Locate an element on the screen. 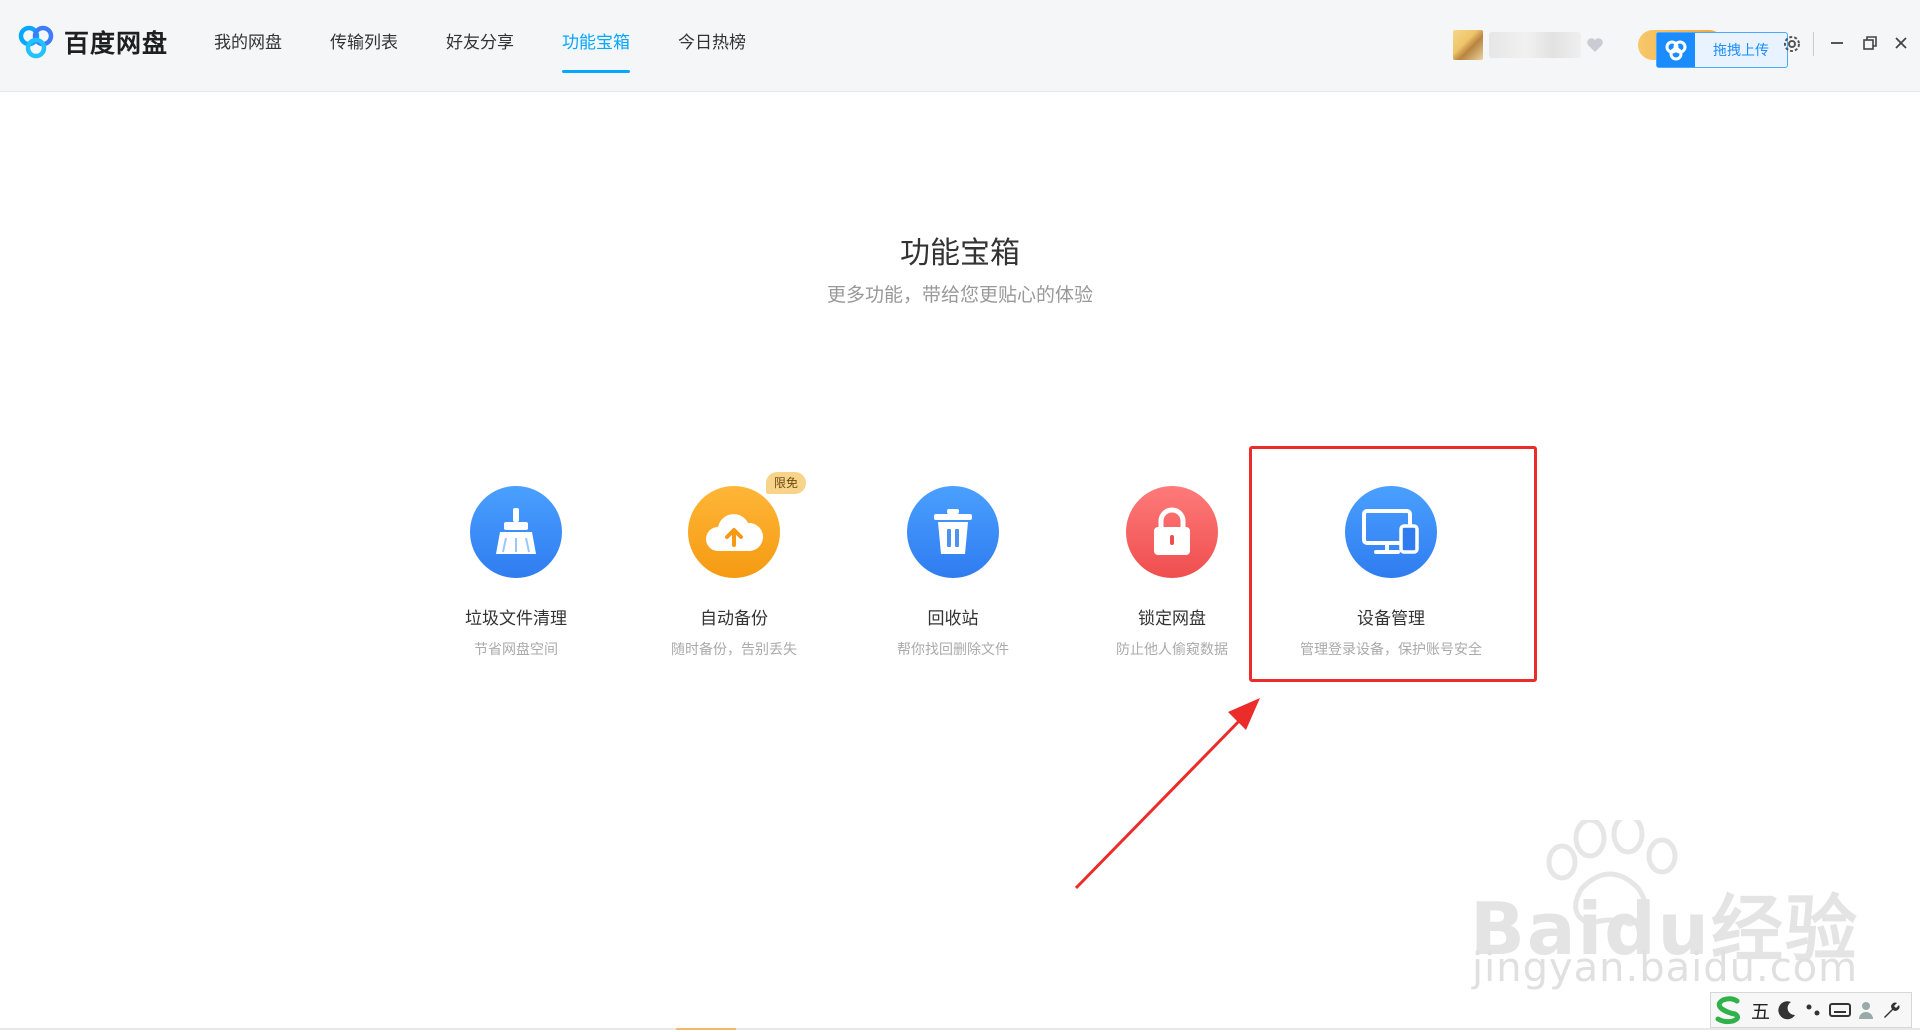 This screenshot has height=1032, width=1920. main-nav: 我的网盘 传输列表 好友分享 功能宝箱 今日热榜 is located at coordinates (504, 45).